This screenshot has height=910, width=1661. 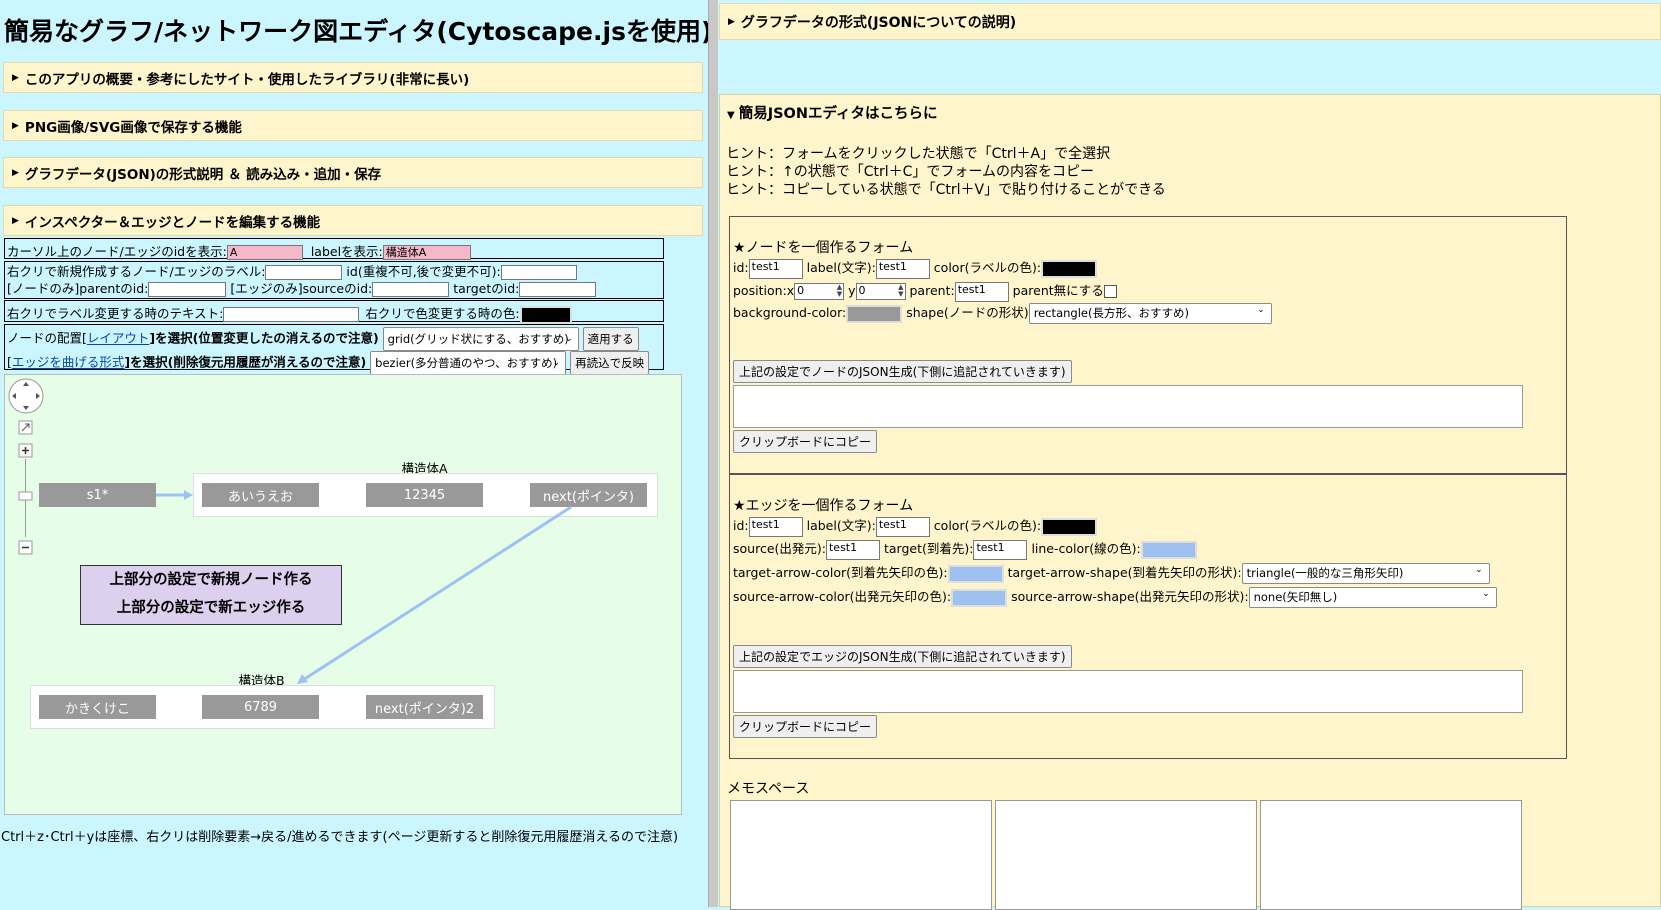 I want to click on accordion-json-io: ▶ グラフデータ(JSON)の形式説明 ＆ 読み込み・追加・保存, so click(x=353, y=172).